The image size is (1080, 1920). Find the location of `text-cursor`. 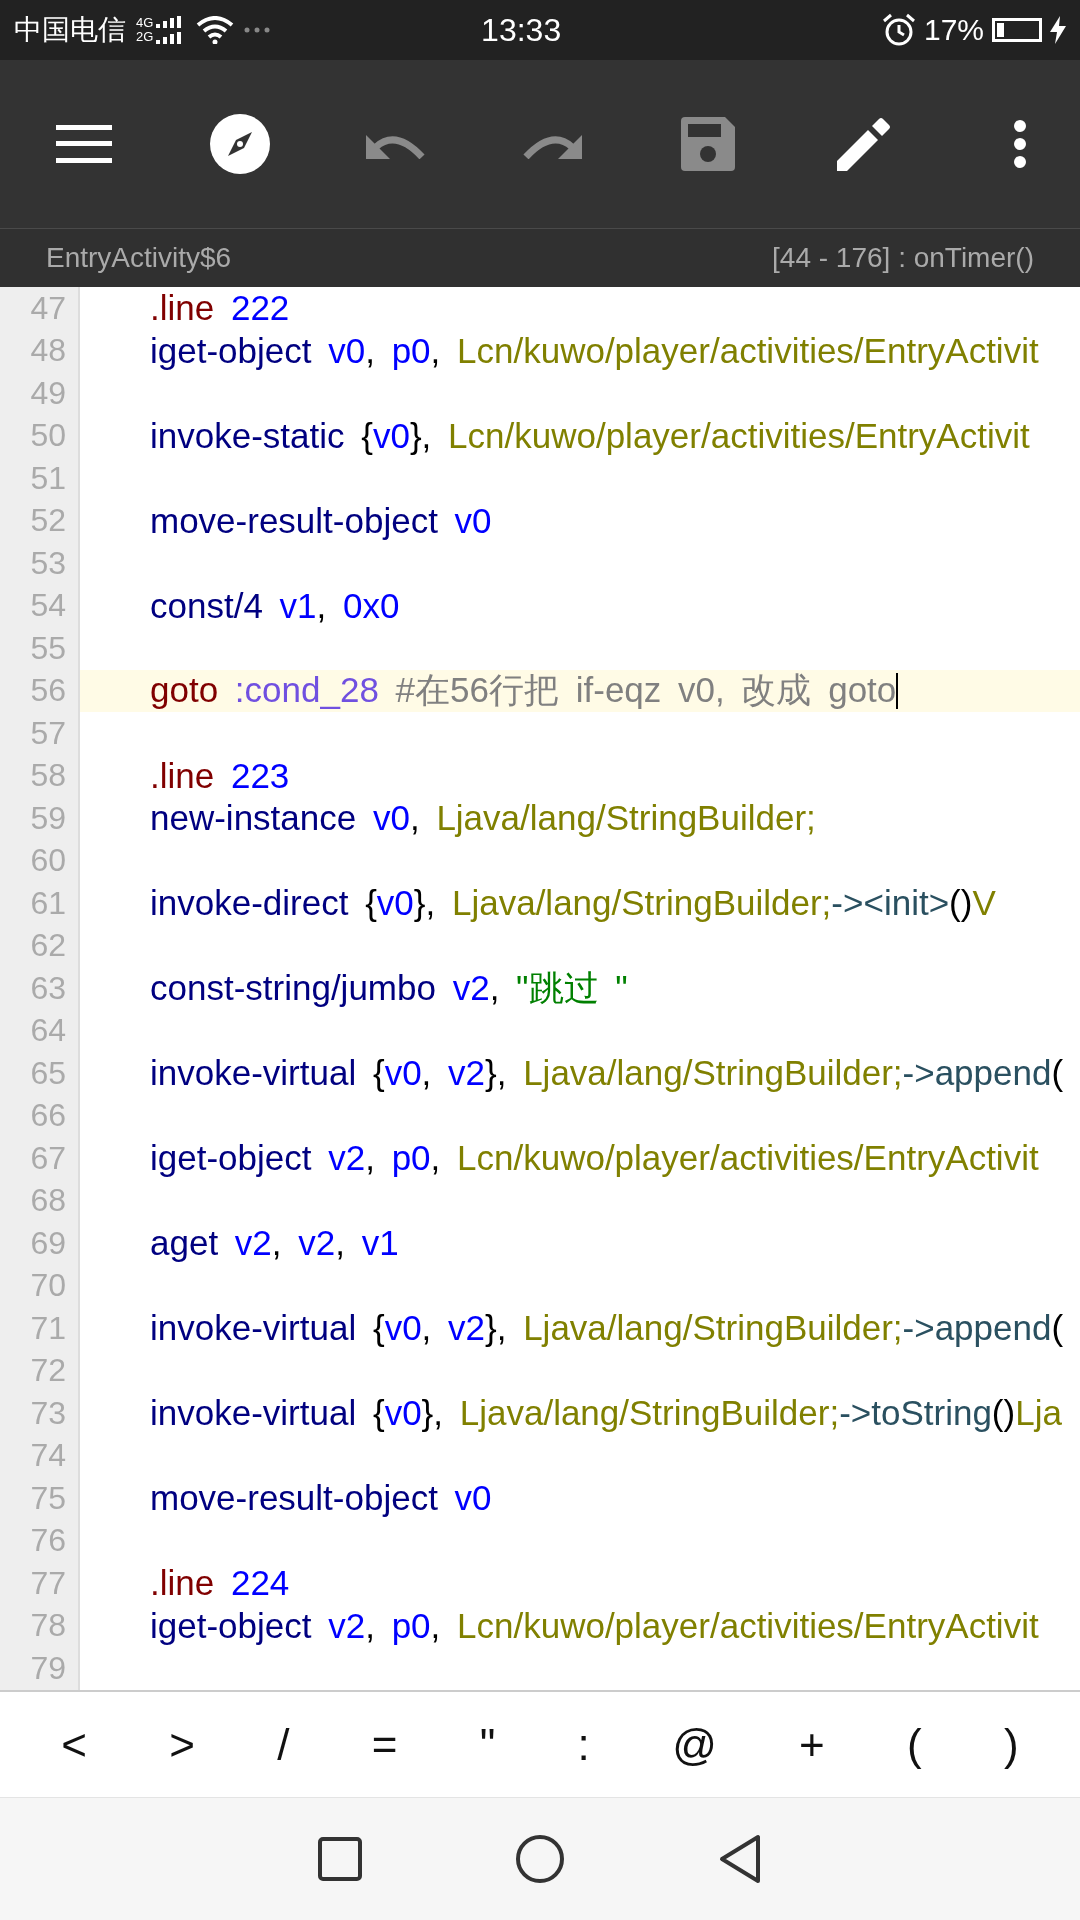

text-cursor is located at coordinates (897, 690).